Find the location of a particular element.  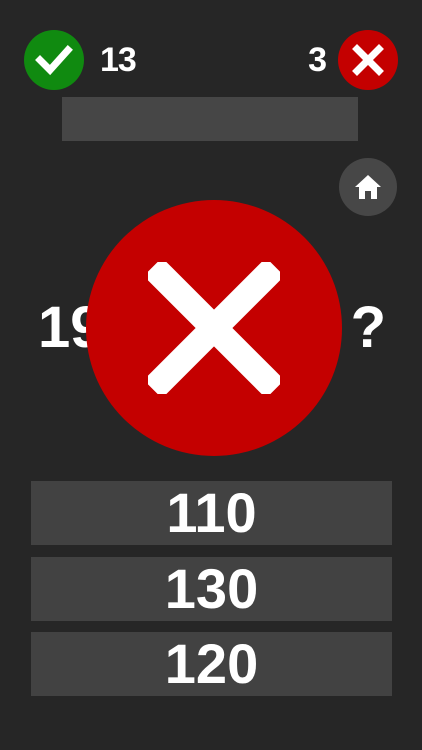

answer-option-2: 130 is located at coordinates (211, 589).